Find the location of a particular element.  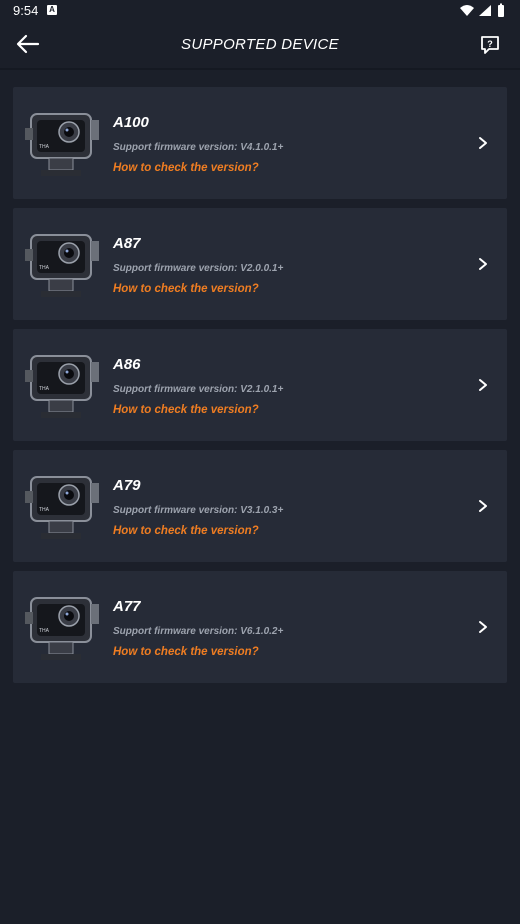

status-bar: 9:54 A is located at coordinates (260, 11).